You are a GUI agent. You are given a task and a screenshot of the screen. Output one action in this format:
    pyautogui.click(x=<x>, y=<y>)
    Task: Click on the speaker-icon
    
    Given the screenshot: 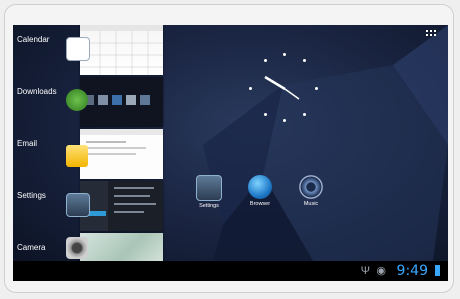 What is the action you would take?
    pyautogui.click(x=311, y=187)
    